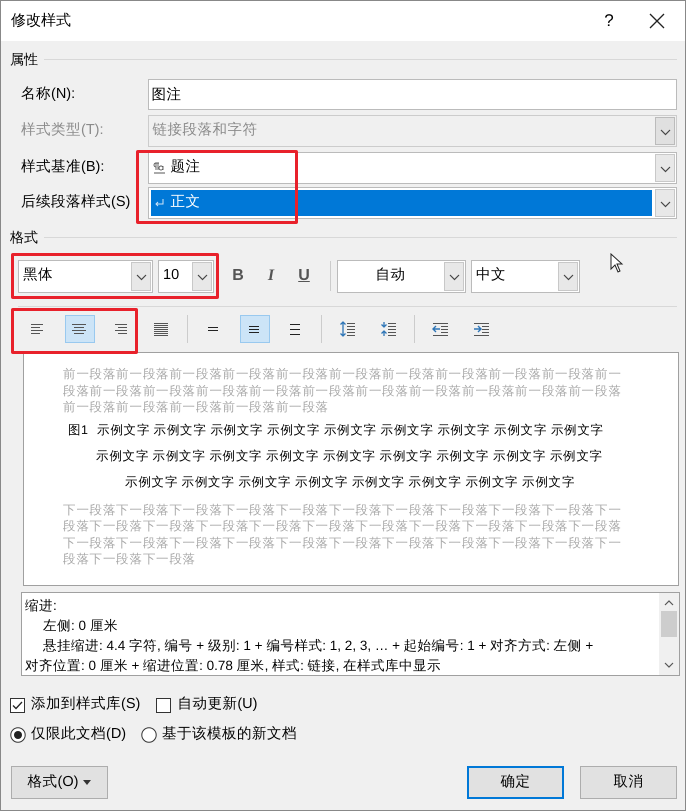  What do you see at coordinates (87, 782) in the screenshot?
I see `caret-icon` at bounding box center [87, 782].